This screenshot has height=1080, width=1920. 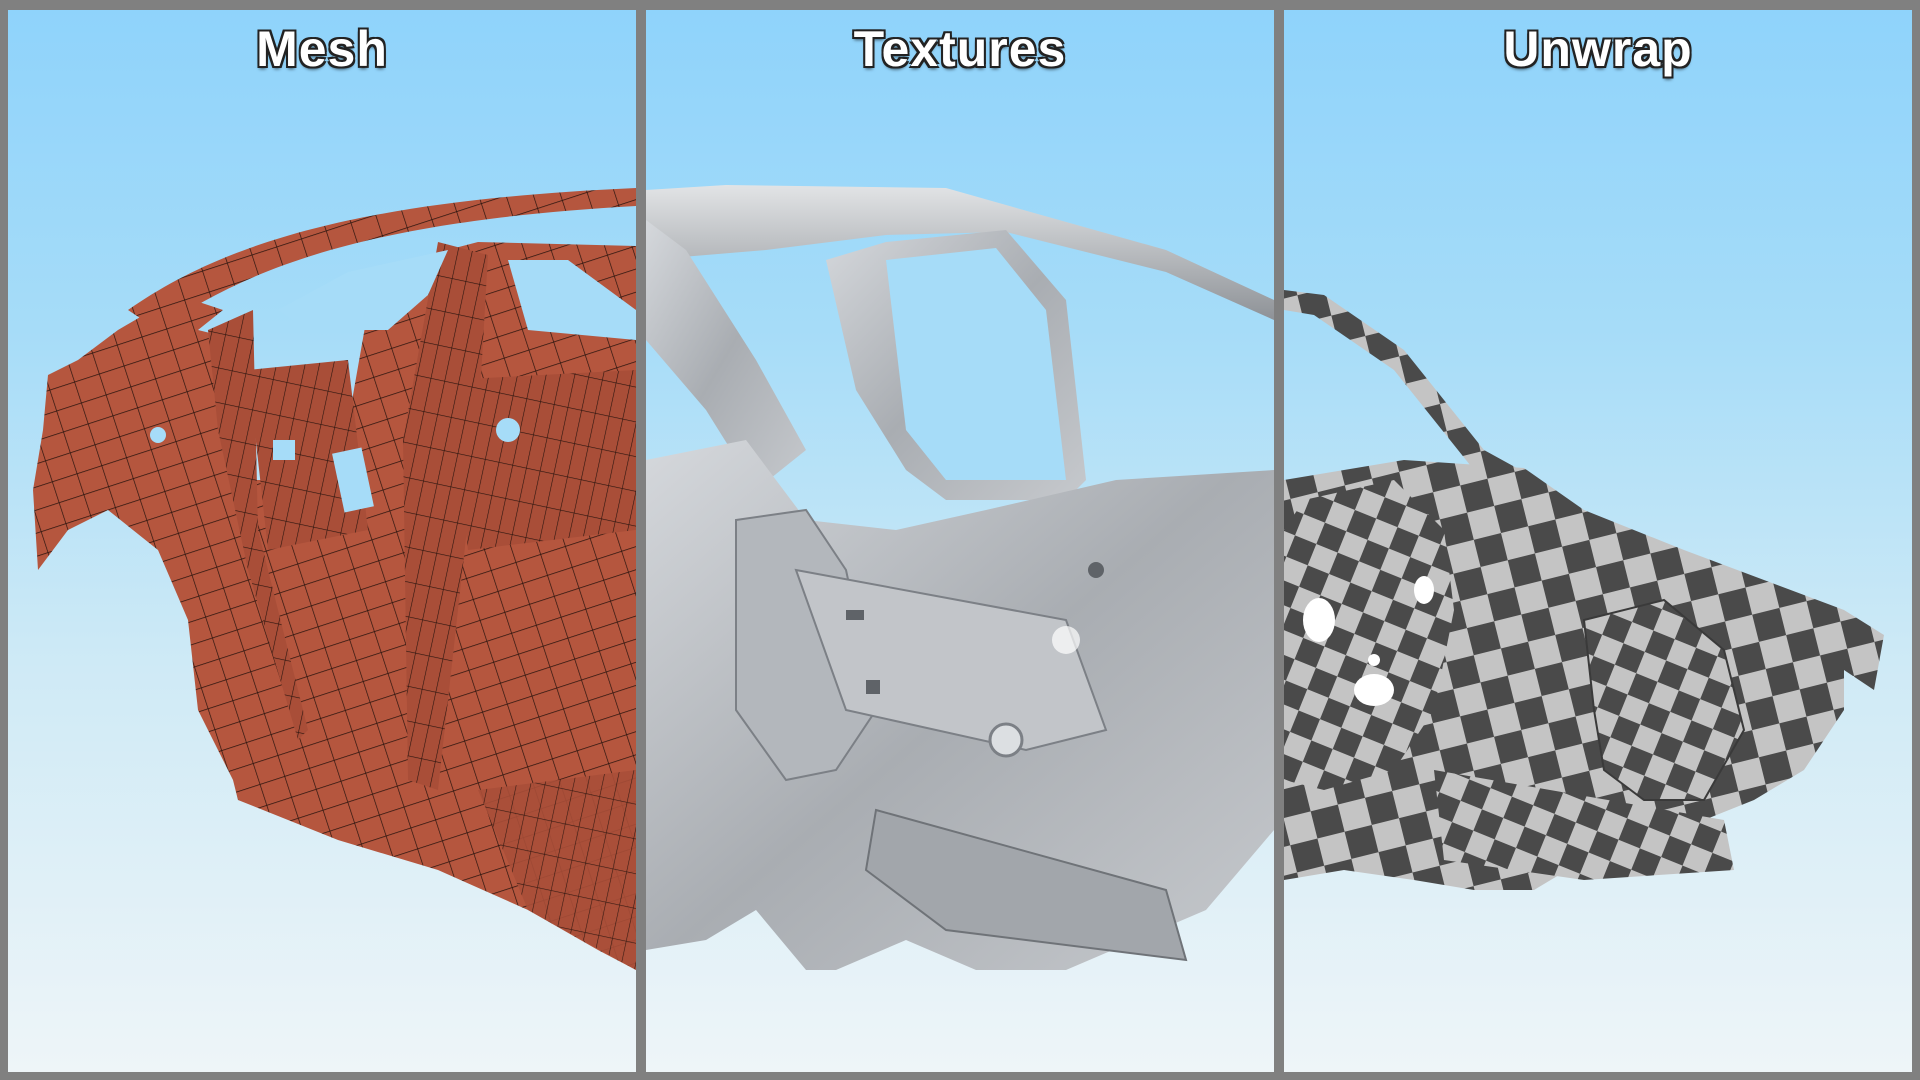 I want to click on panel-title-textures: Textures, so click(x=960, y=49).